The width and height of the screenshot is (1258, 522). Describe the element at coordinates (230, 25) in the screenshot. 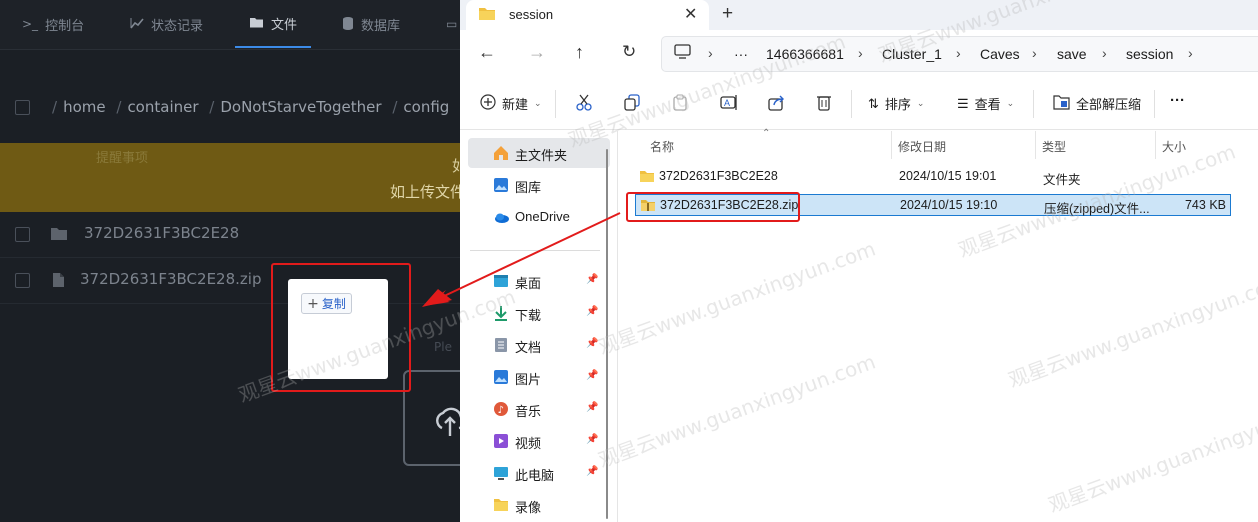

I see `web-tab-bar: >_ 控制台 状态记录 文件 数据库 ▭` at that location.